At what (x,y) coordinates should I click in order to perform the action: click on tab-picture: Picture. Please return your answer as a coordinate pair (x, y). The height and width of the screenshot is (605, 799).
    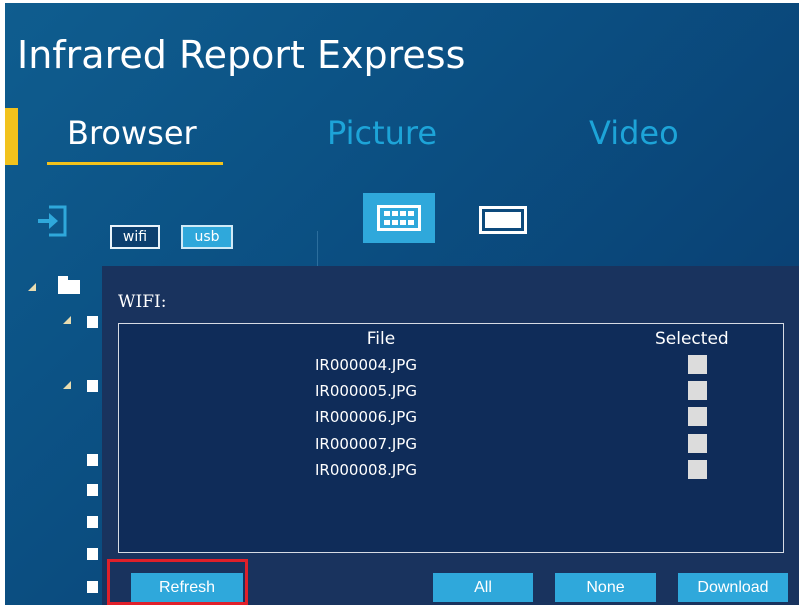
    Looking at the image, I should click on (382, 133).